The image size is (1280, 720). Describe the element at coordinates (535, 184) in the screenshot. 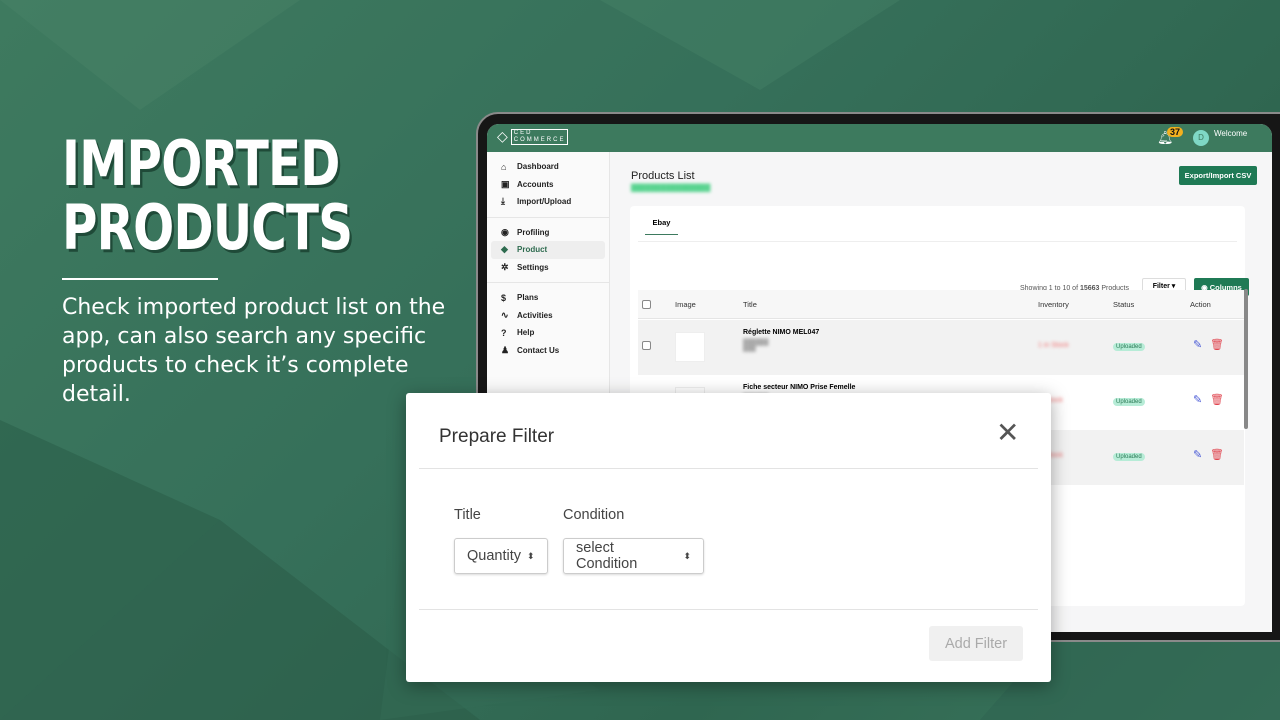

I see `sidebar-item-label: Accounts` at that location.